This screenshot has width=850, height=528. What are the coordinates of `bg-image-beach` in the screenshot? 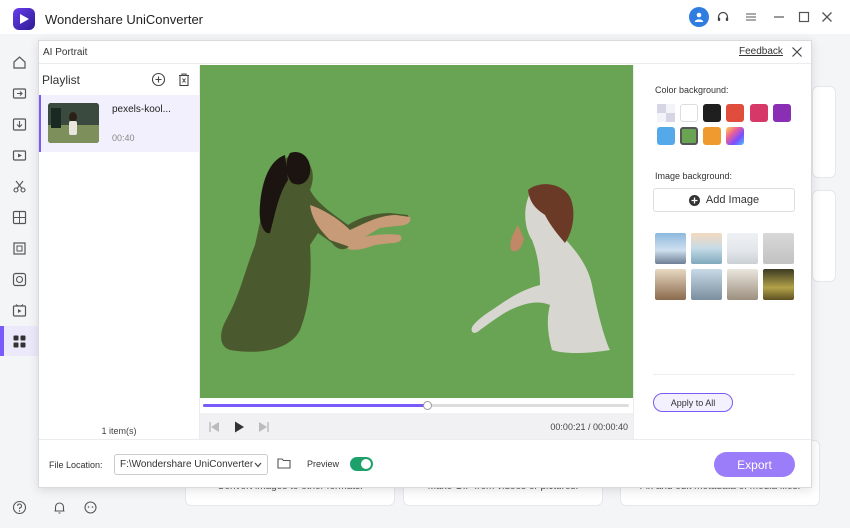 It's located at (706, 248).